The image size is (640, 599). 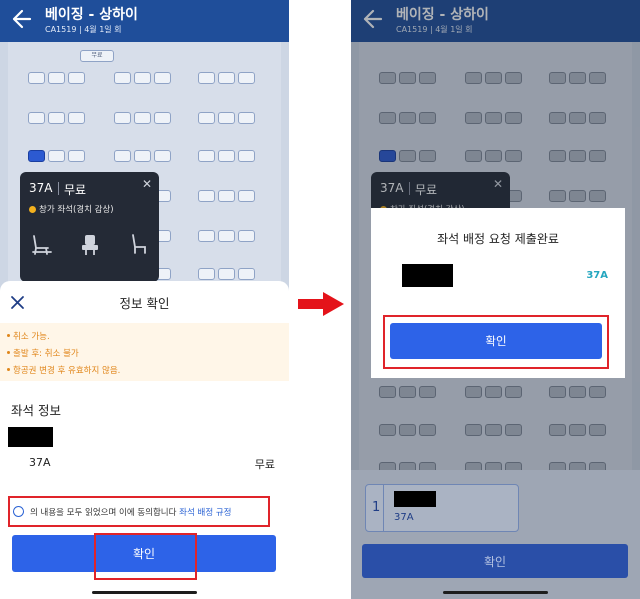 I want to click on smile-icon, so click(x=32, y=209).